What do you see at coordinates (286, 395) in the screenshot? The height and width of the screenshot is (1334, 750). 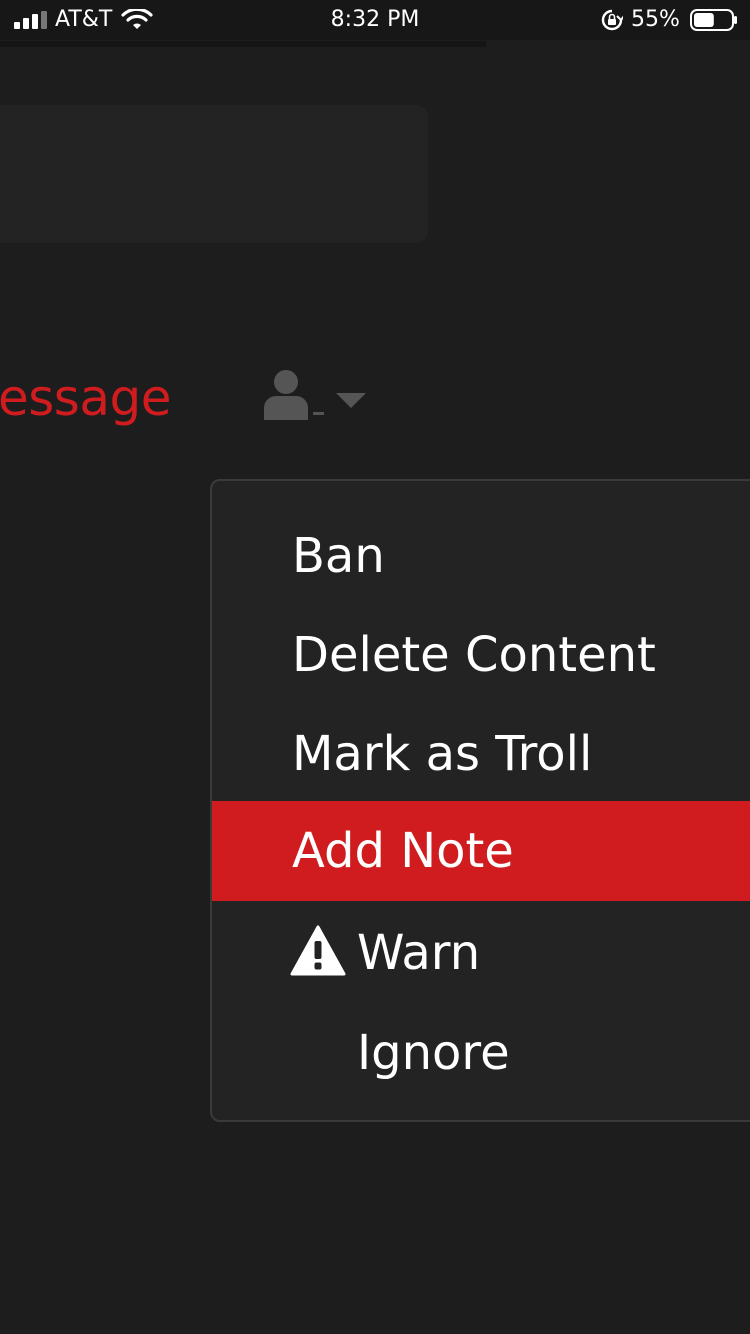 I see `user-icon` at bounding box center [286, 395].